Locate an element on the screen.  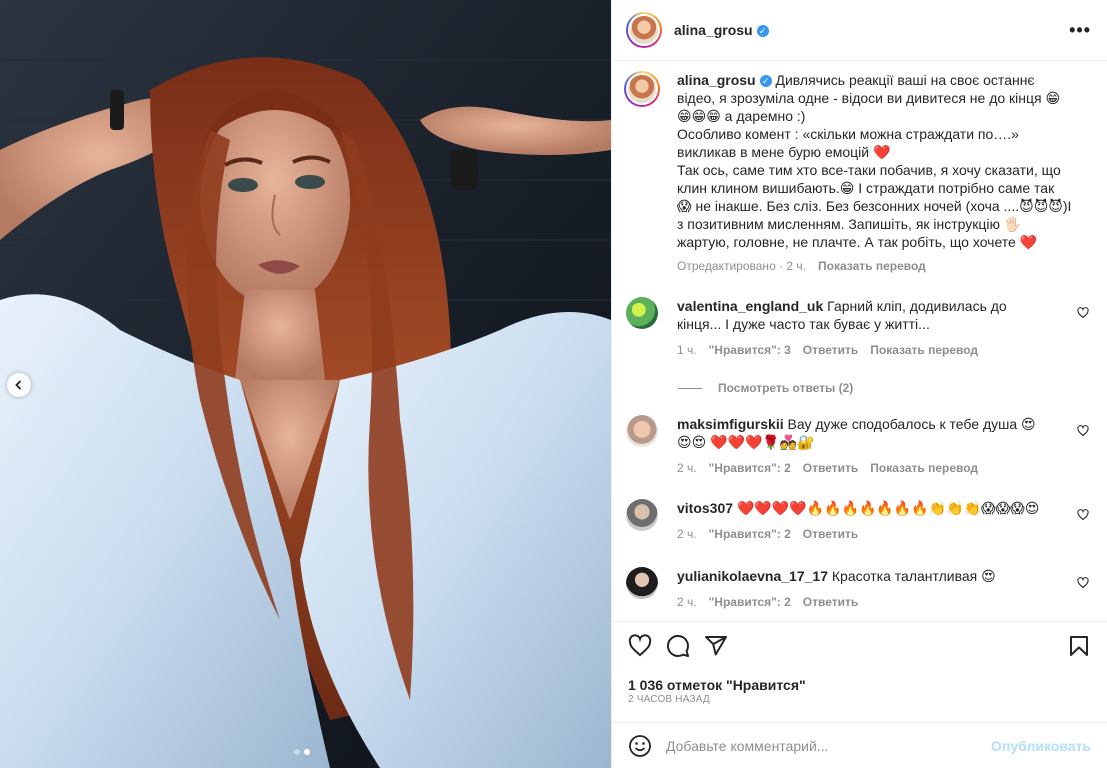
carousel-dot is located at coordinates (297, 752).